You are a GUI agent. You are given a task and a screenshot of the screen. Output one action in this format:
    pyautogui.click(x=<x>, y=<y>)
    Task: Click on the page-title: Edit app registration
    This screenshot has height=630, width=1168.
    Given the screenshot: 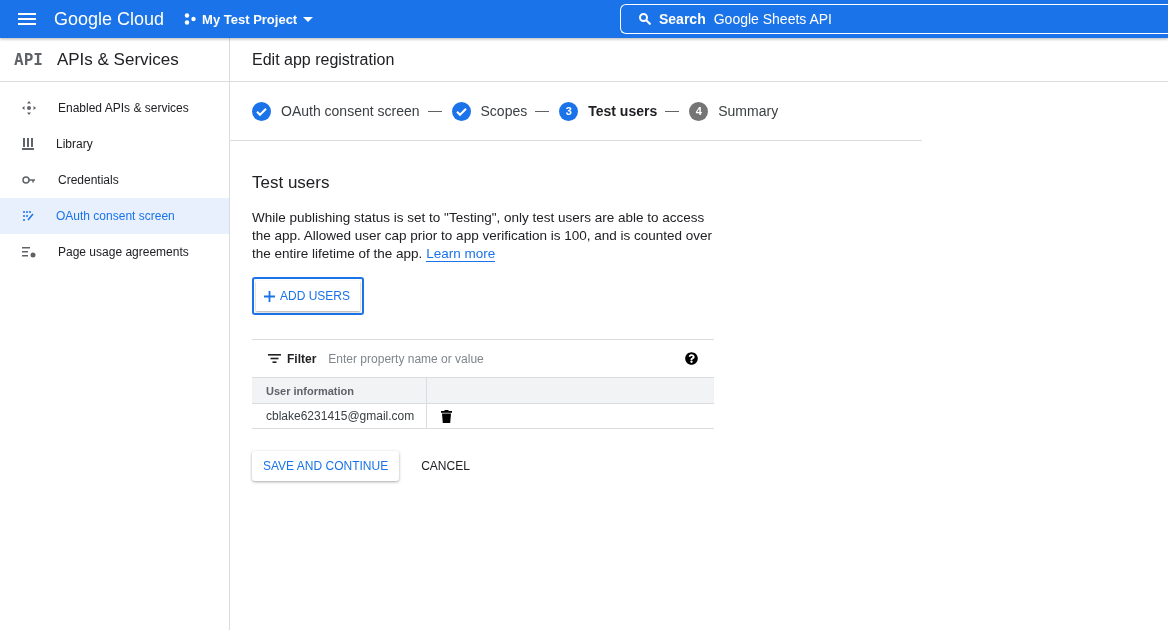 What is the action you would take?
    pyautogui.click(x=699, y=60)
    